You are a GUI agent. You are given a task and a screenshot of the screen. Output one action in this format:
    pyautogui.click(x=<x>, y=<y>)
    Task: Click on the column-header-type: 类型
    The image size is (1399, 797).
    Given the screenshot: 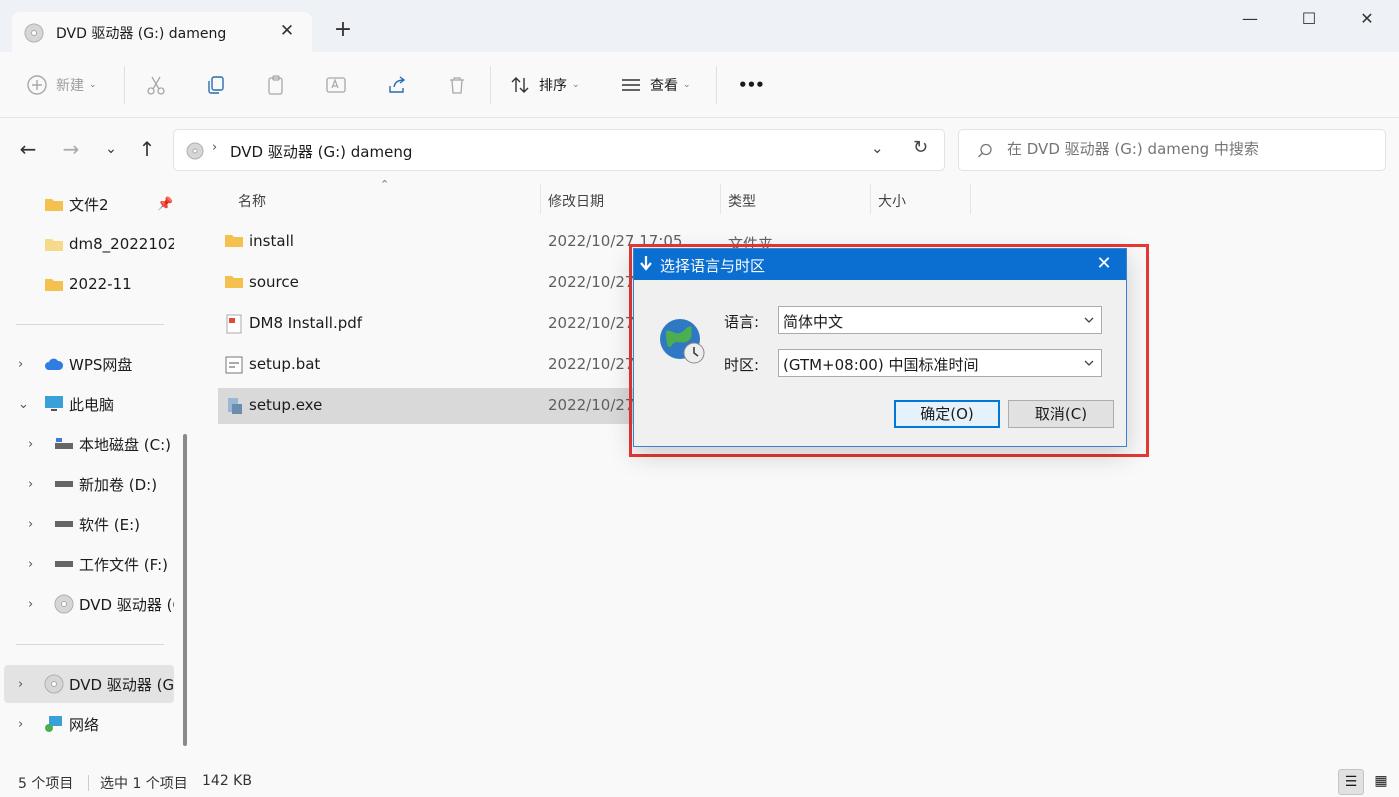 What is the action you would take?
    pyautogui.click(x=742, y=201)
    